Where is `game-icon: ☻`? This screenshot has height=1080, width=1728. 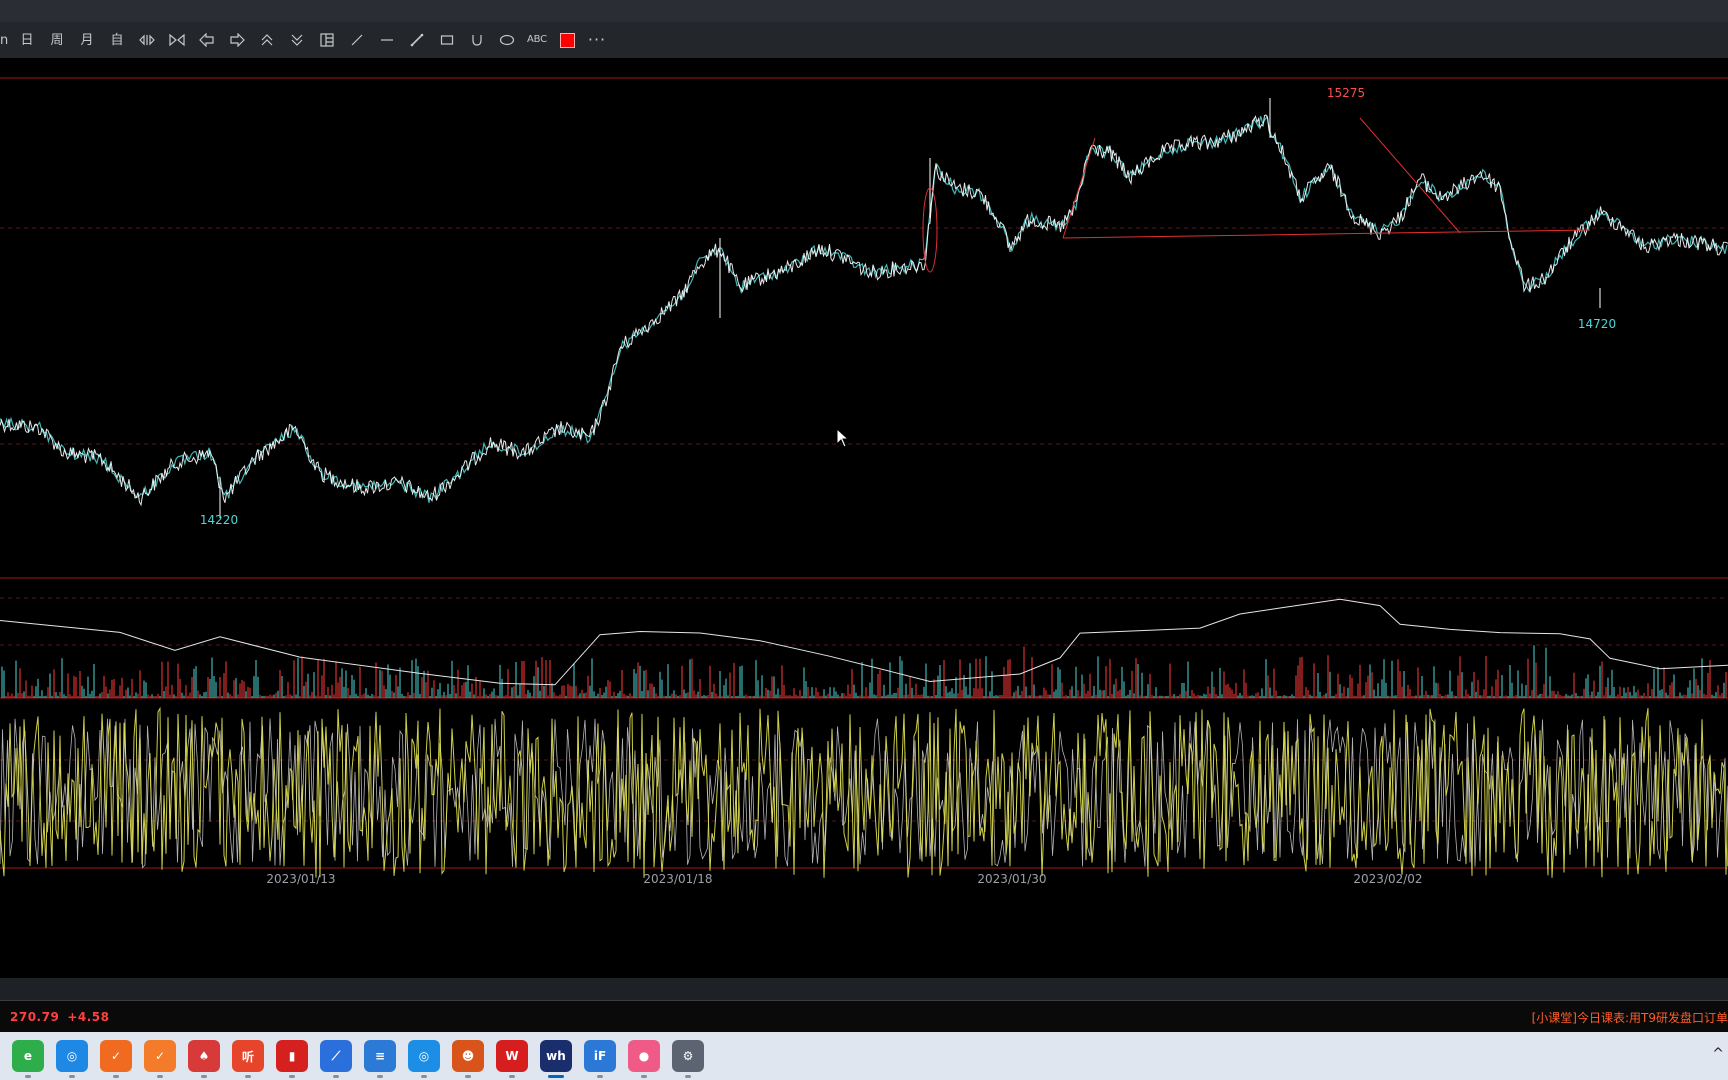
game-icon: ☻ is located at coordinates (468, 1059).